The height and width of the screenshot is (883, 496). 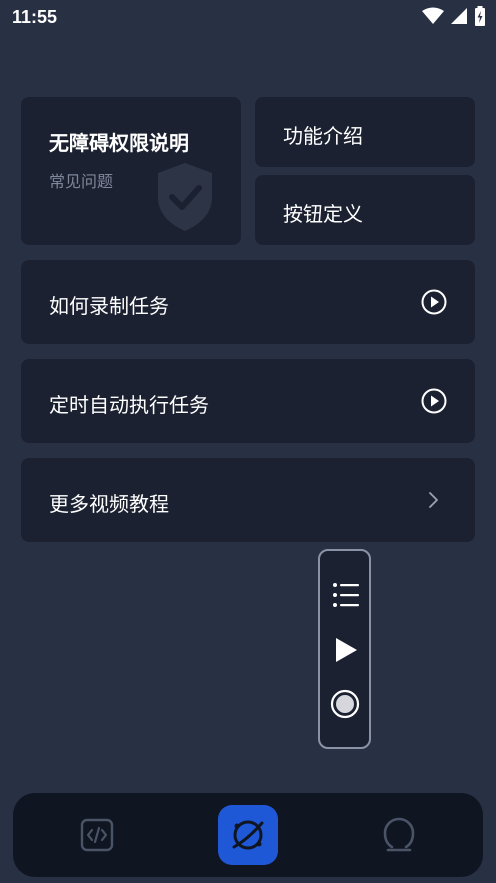 What do you see at coordinates (480, 16) in the screenshot?
I see `battery-icon` at bounding box center [480, 16].